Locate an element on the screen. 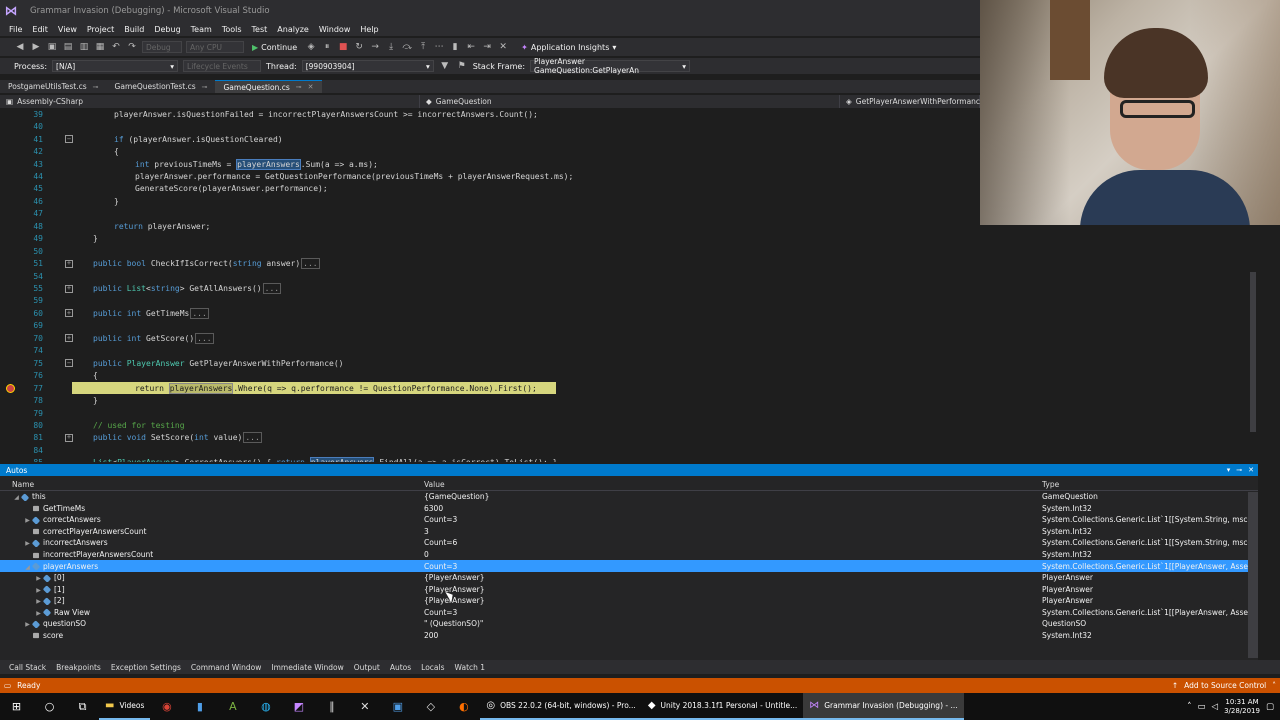 This screenshot has height=720, width=1280. app-window-icon: ▣ is located at coordinates (397, 706).